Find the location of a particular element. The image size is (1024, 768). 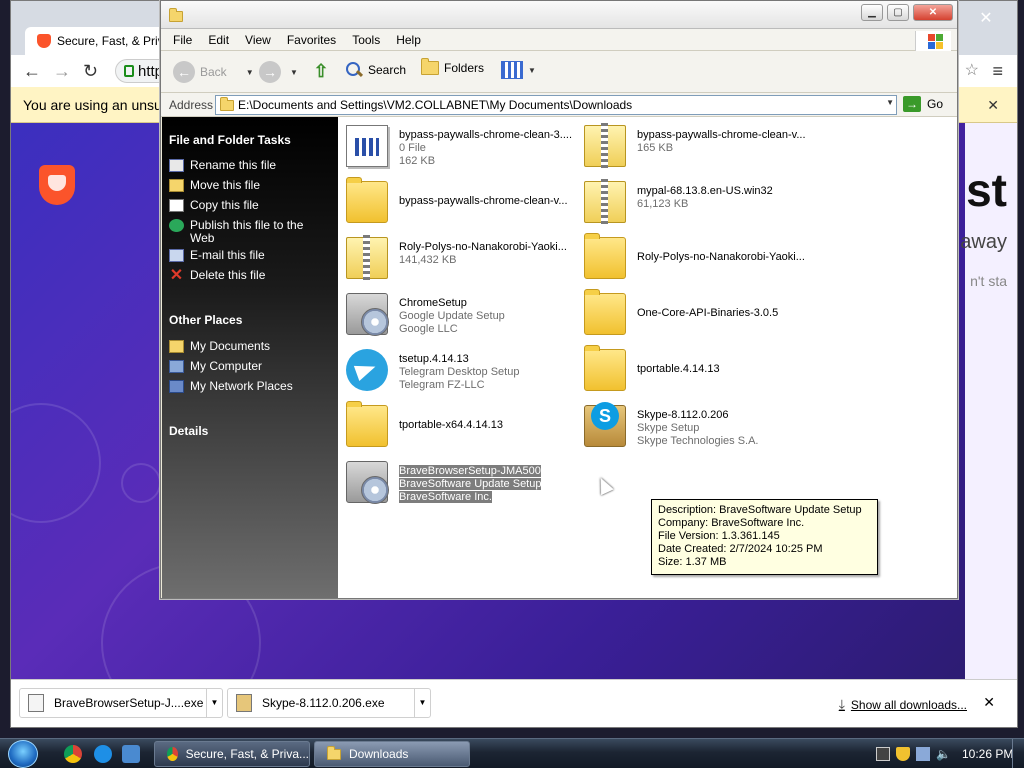

my-computer-link: My Computer is located at coordinates (249, 366).